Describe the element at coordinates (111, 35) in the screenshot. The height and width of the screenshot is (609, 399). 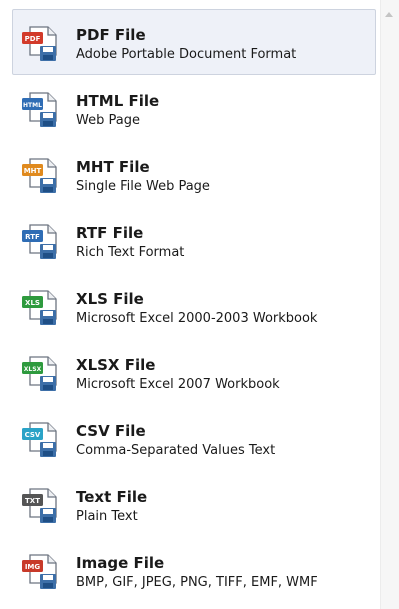
I see `format-title: PDF File` at that location.